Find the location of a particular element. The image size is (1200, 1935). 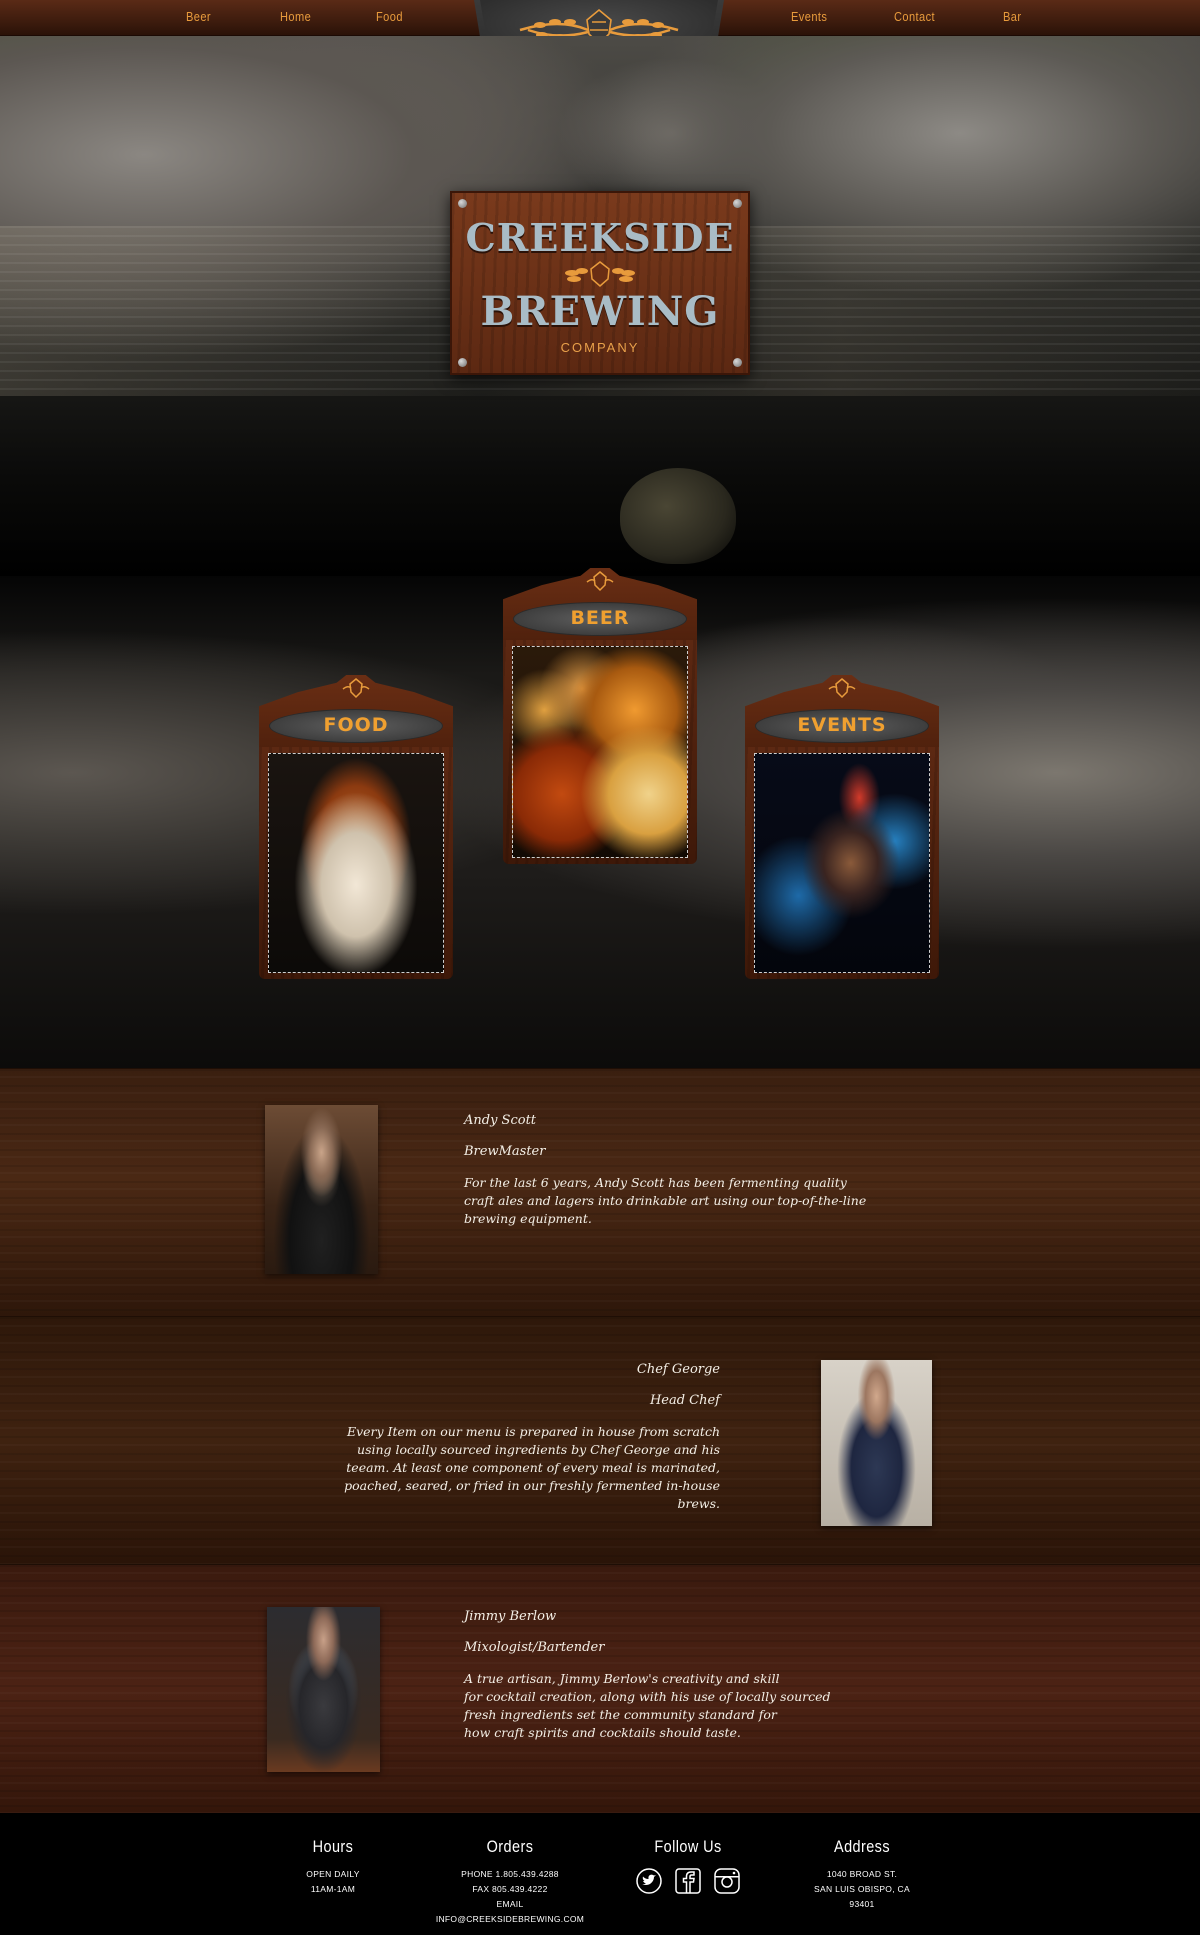

brand-logo-sign: CREEKSIDE BREWING COMPANY is located at coordinates (600, 283).